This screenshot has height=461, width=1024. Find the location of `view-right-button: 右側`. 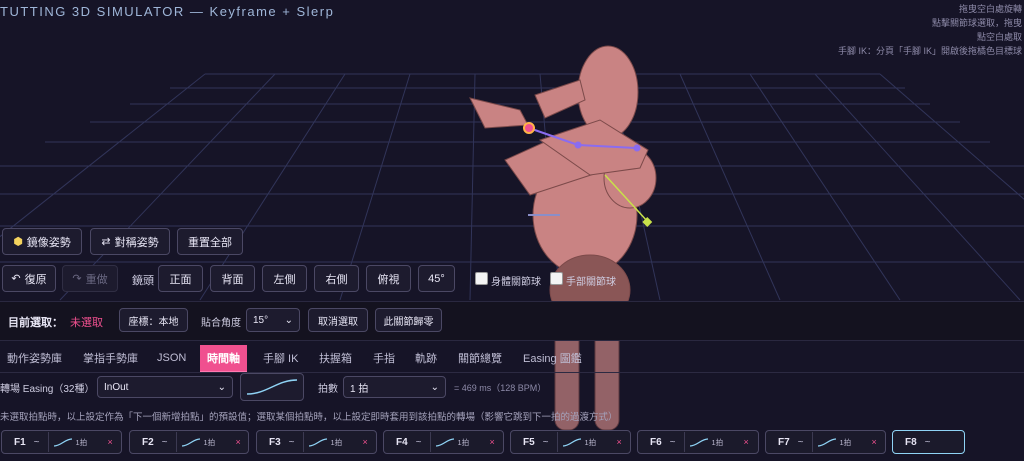

view-right-button: 右側 is located at coordinates (336, 278).